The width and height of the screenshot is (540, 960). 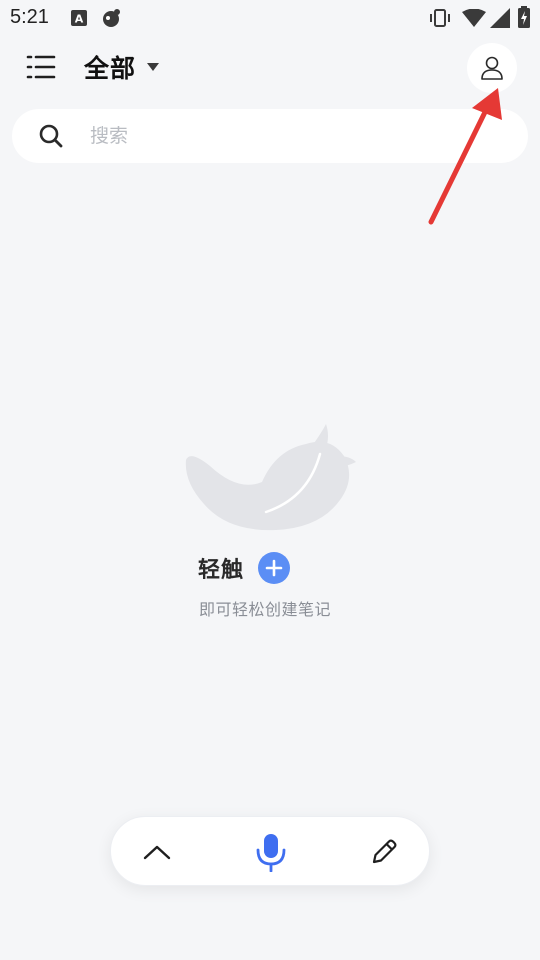 What do you see at coordinates (524, 17) in the screenshot?
I see `battery-charging-icon` at bounding box center [524, 17].